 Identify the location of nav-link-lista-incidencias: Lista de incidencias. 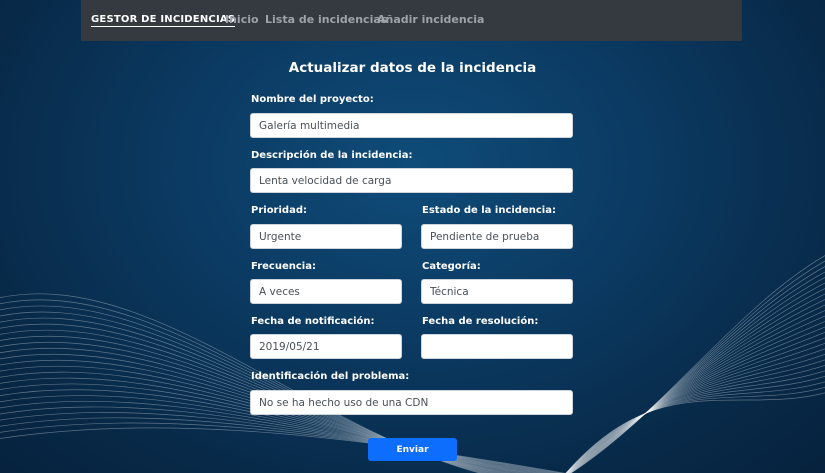
(326, 19).